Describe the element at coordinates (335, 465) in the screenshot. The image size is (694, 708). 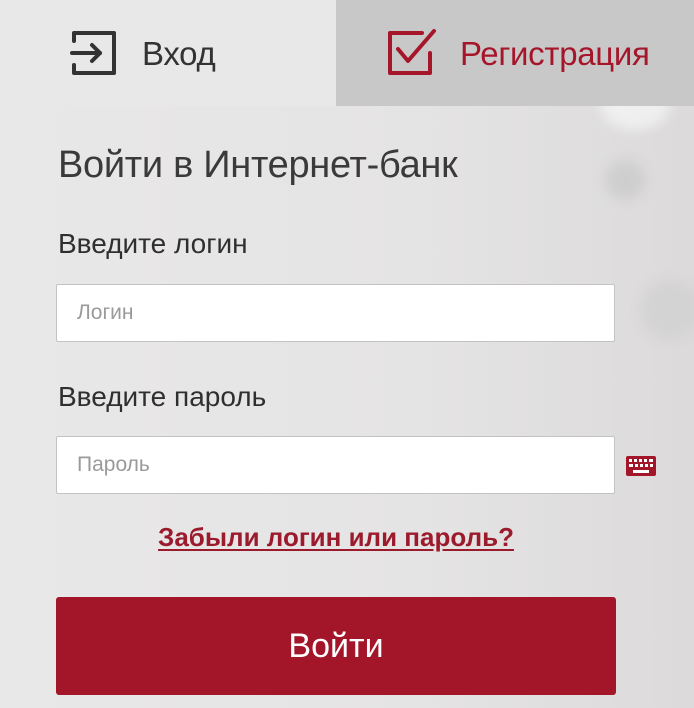
I see `password-input` at that location.